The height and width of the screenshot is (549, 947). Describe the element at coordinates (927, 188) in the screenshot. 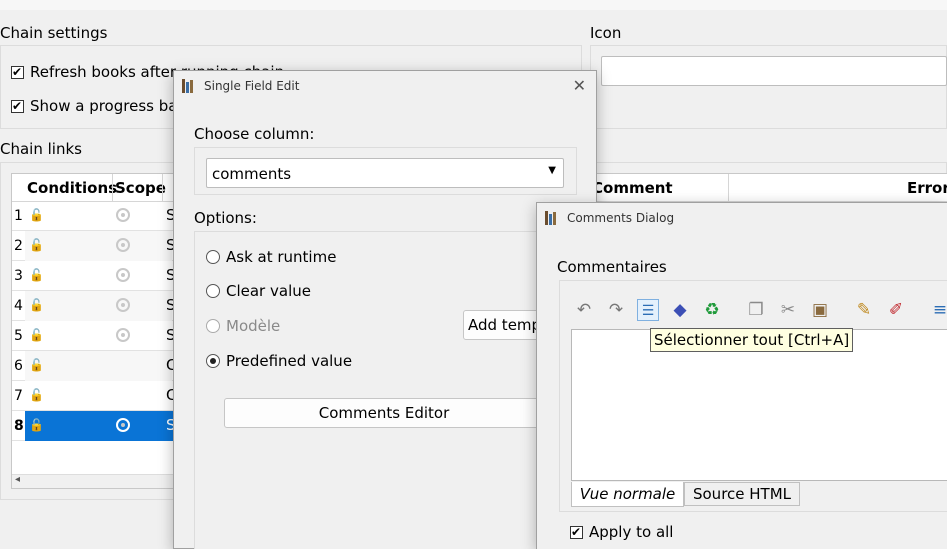

I see `header-errors: Errors` at that location.